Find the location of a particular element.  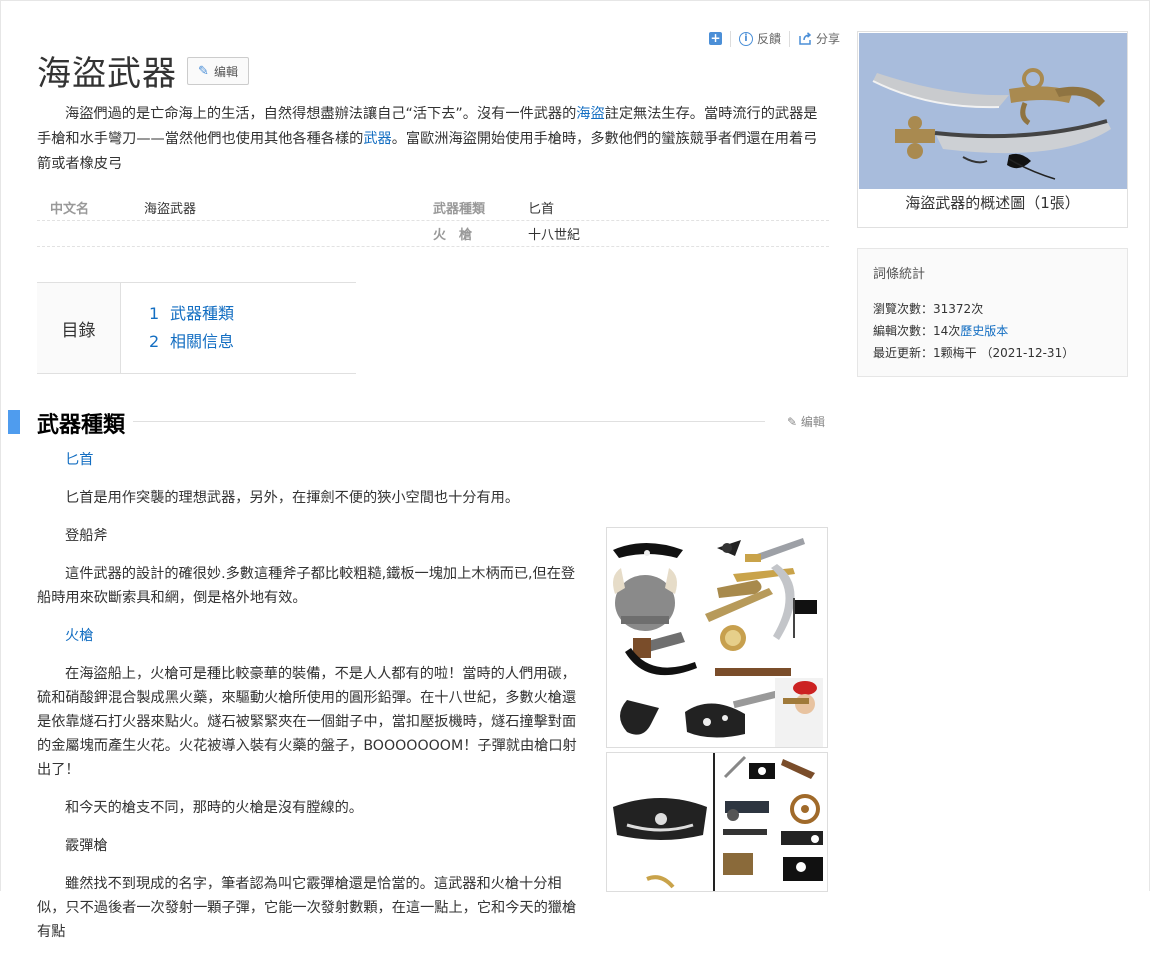

stats-edits: 編輯次數：14次歷史版本 is located at coordinates (992, 331).